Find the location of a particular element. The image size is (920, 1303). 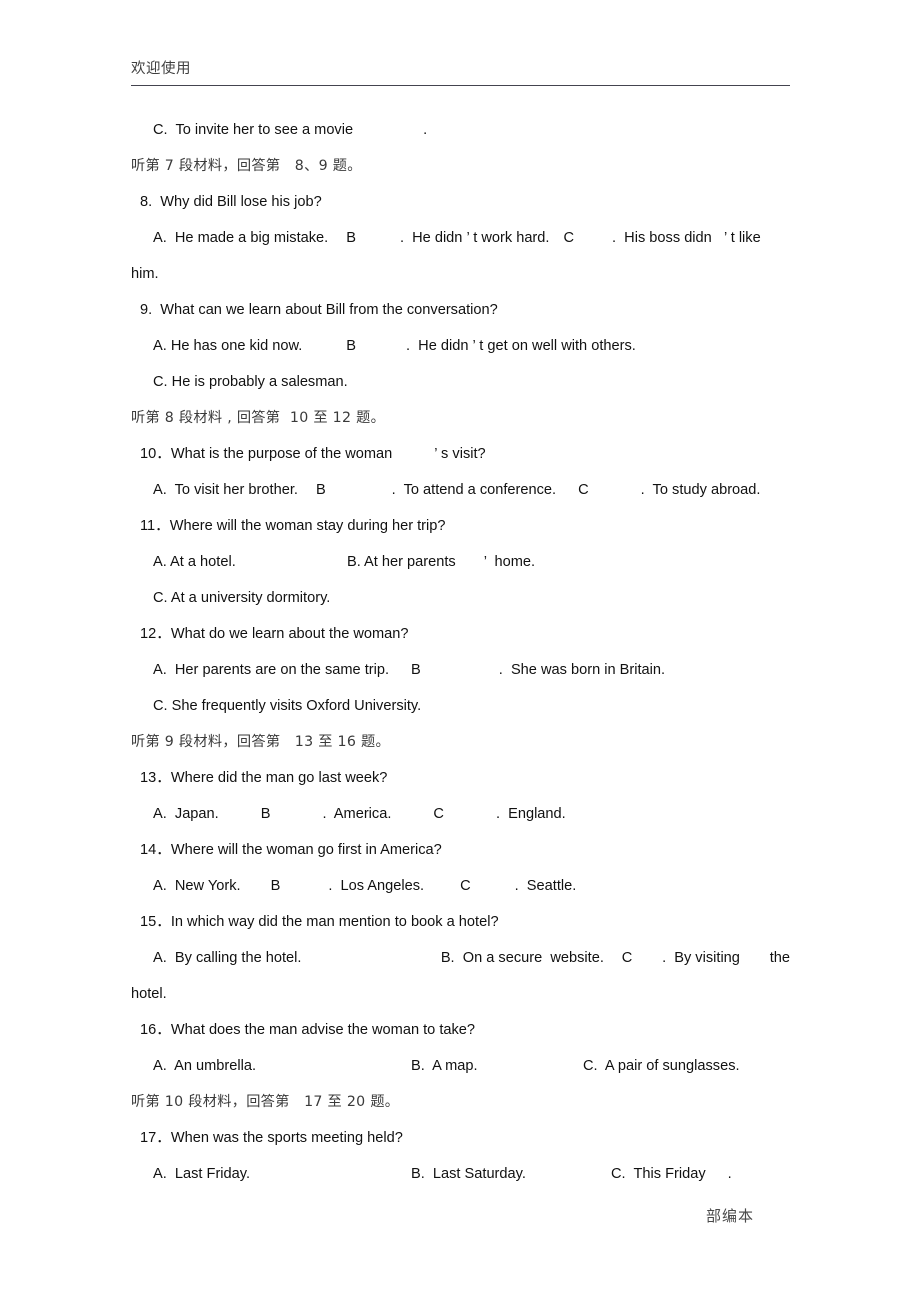

option-a: A. New York. is located at coordinates (197, 885).